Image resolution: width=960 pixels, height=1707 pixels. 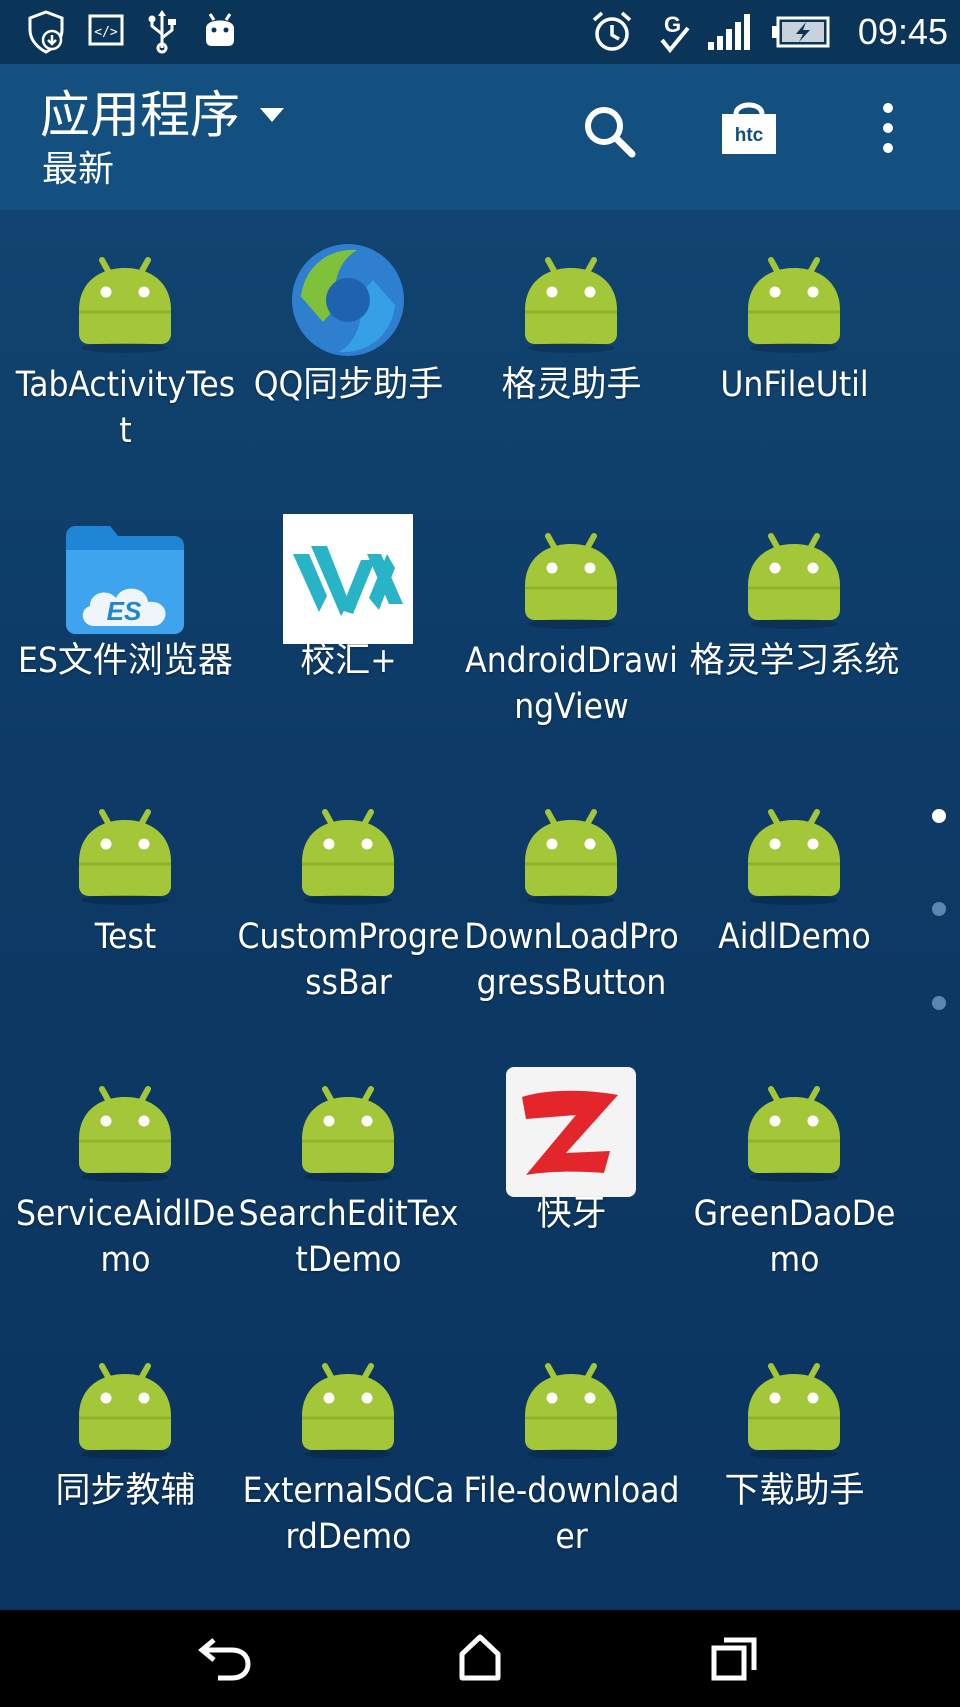 I want to click on app-label: 同步教辅, so click(x=125, y=1491).